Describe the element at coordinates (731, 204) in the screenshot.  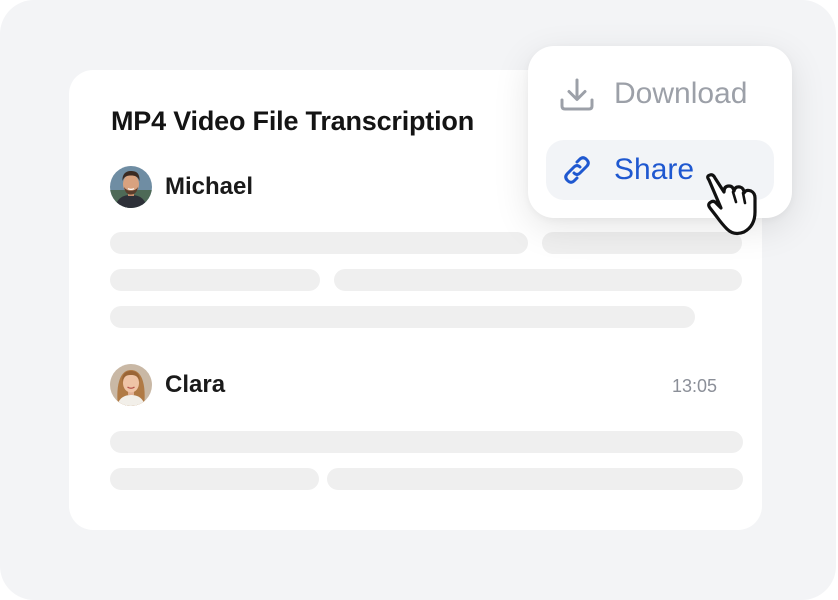
I see `hand-pointer-icon` at that location.